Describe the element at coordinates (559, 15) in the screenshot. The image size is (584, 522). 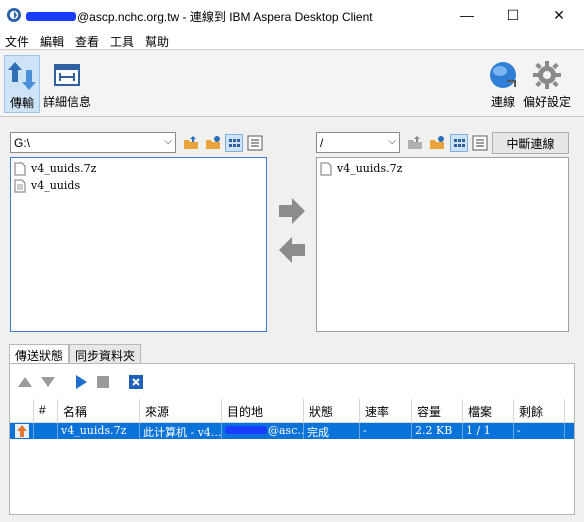
I see `close-button: ✕` at that location.